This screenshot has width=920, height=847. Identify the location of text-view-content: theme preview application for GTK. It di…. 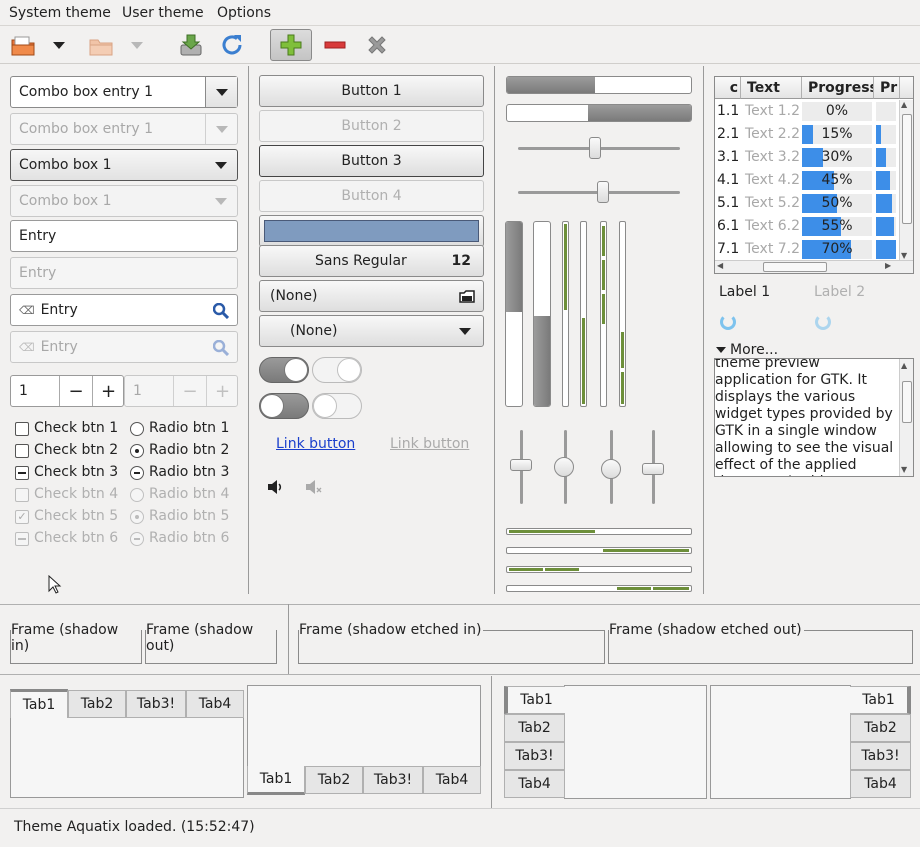
(804, 417).